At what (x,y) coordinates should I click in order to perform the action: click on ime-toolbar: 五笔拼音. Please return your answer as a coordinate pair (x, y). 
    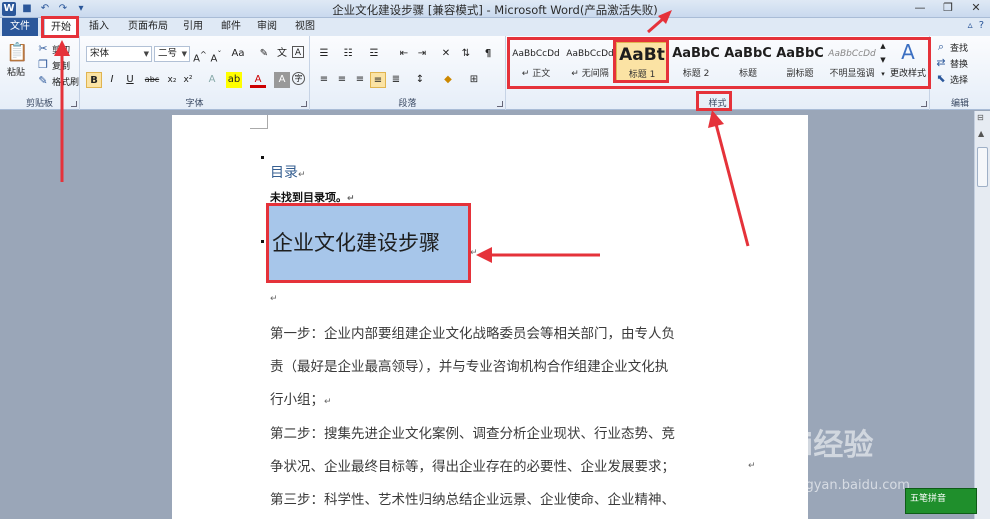
    Looking at the image, I should click on (941, 501).